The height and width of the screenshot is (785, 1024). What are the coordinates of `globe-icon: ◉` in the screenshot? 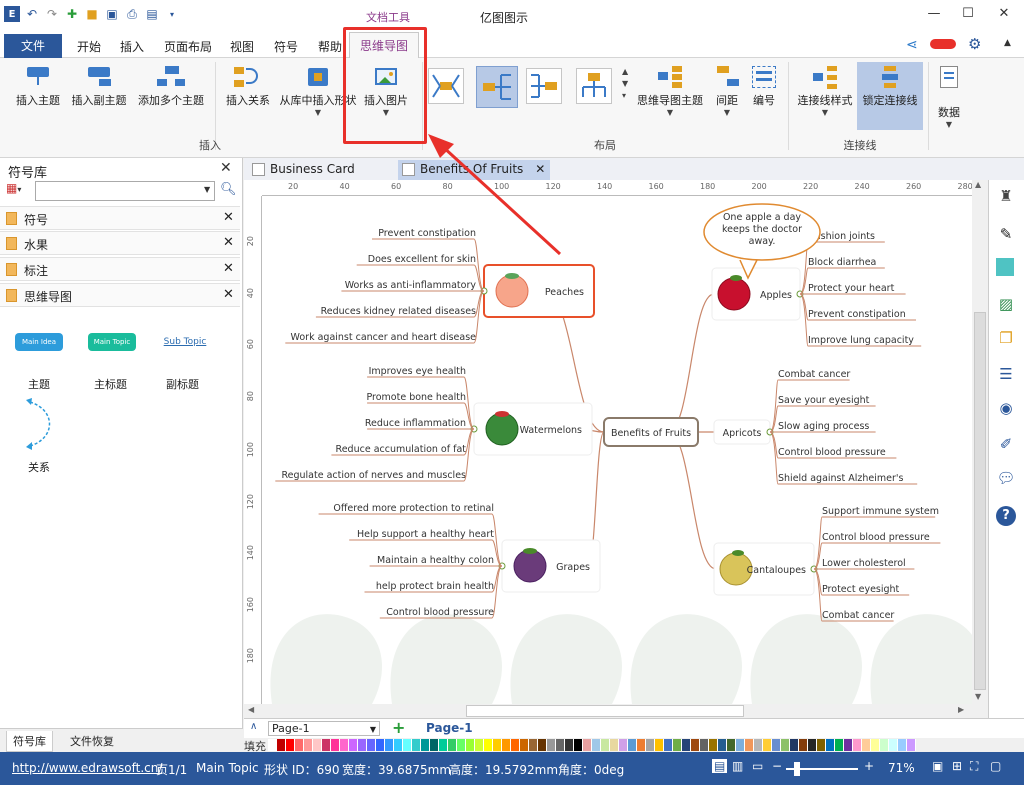 It's located at (1006, 408).